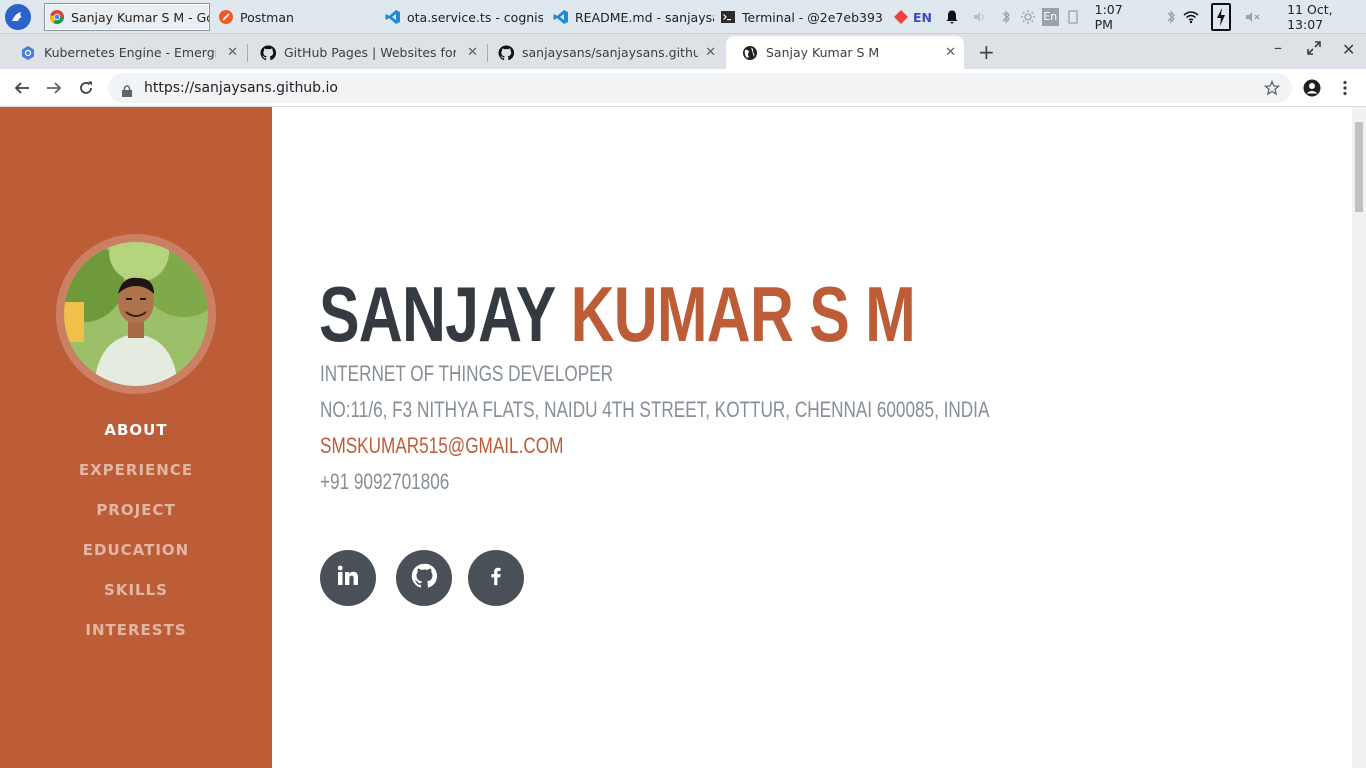 The height and width of the screenshot is (768, 1366). What do you see at coordinates (700, 88) in the screenshot?
I see `address-bar: https://sanjaysans.github.io` at bounding box center [700, 88].